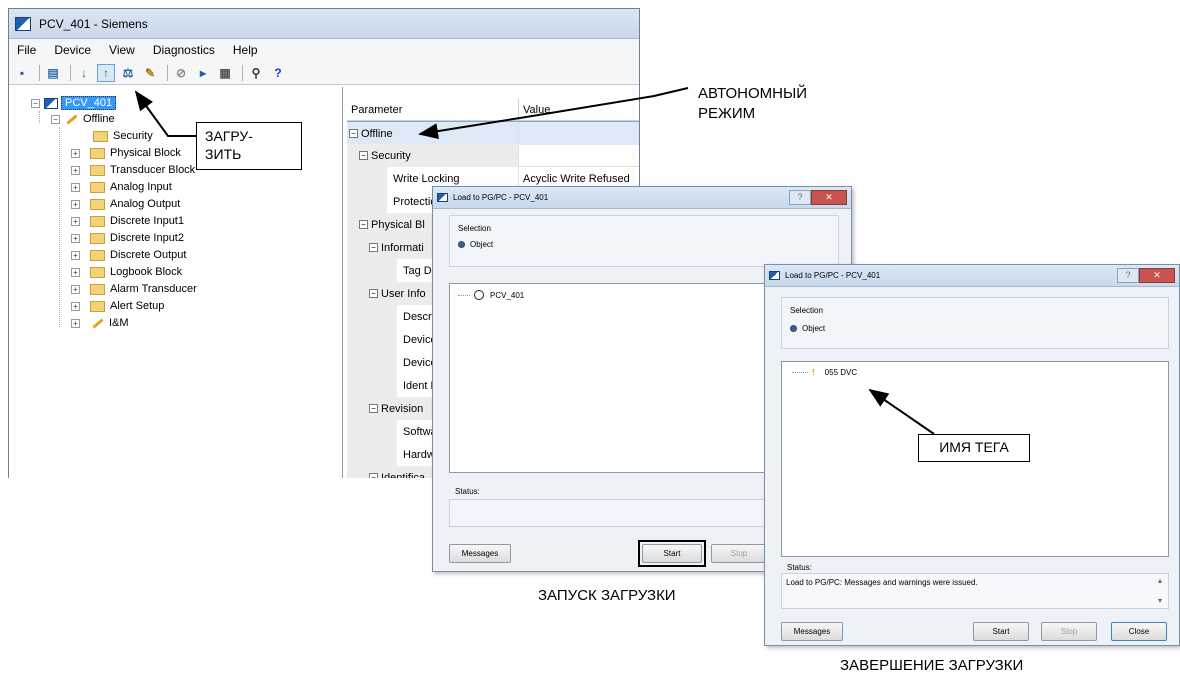 The width and height of the screenshot is (1180, 677). I want to click on arrow-download, so click(165, 113).